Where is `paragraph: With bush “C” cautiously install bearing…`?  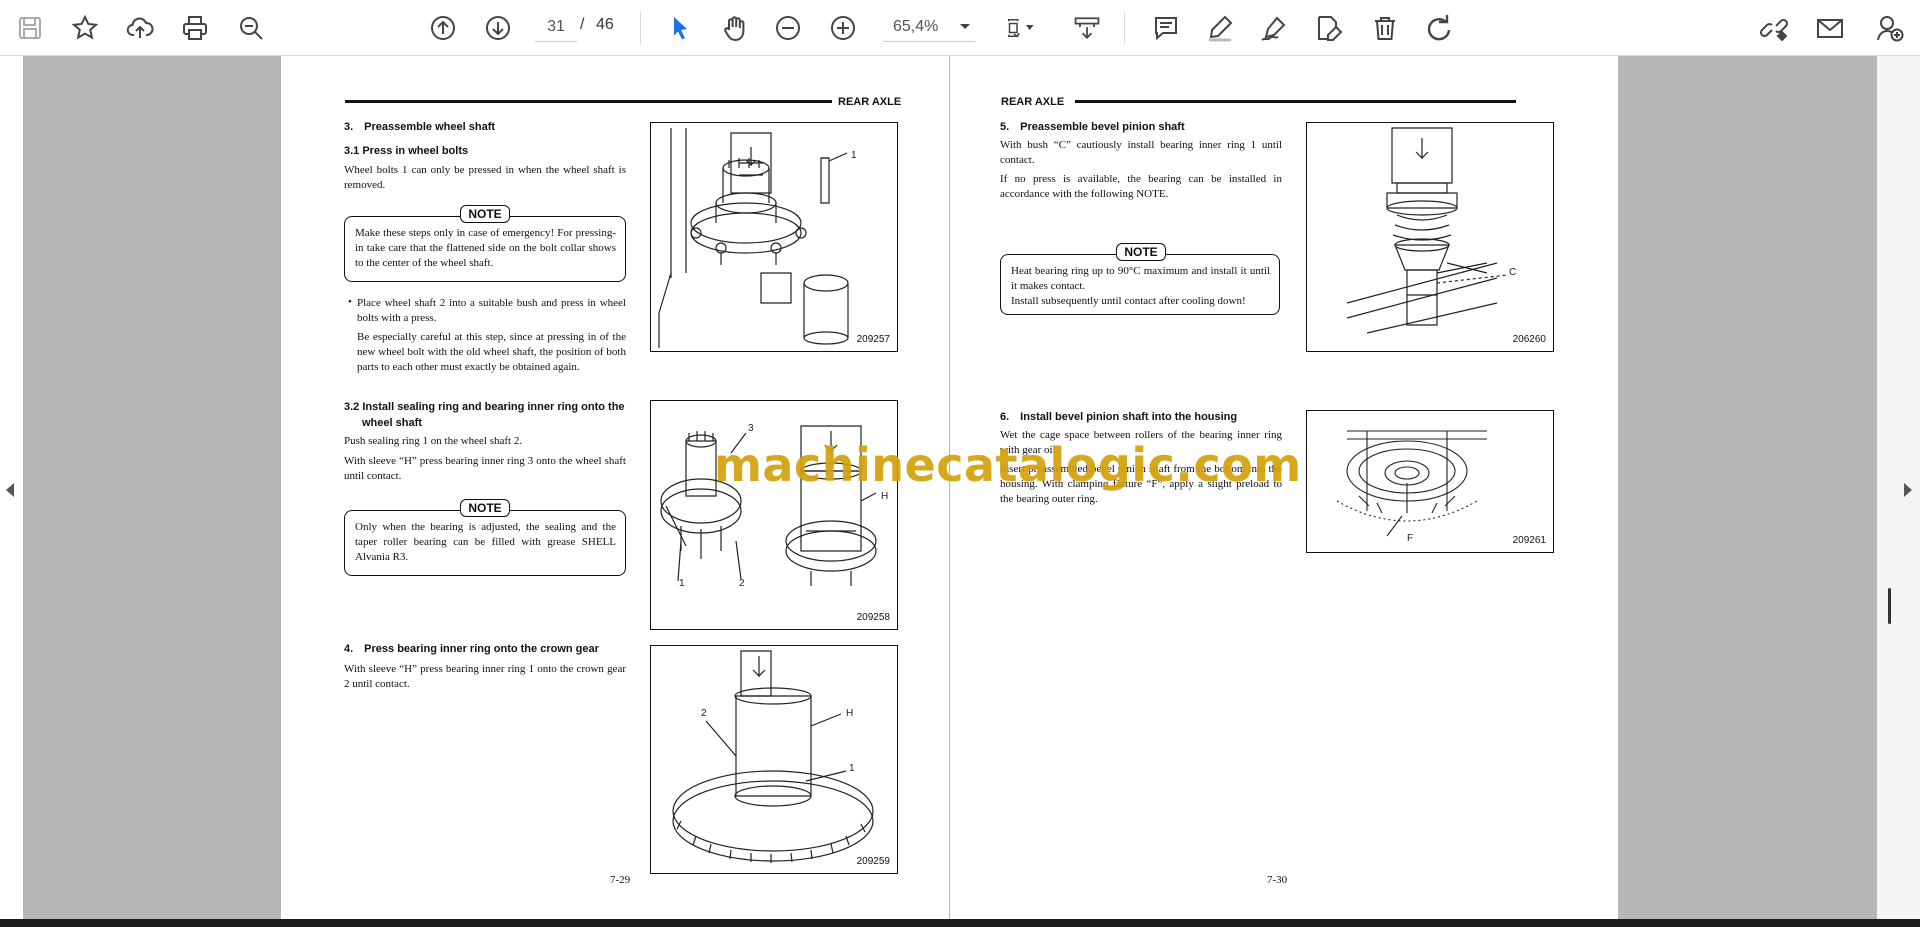 paragraph: With bush “C” cautiously install bearing… is located at coordinates (1141, 152).